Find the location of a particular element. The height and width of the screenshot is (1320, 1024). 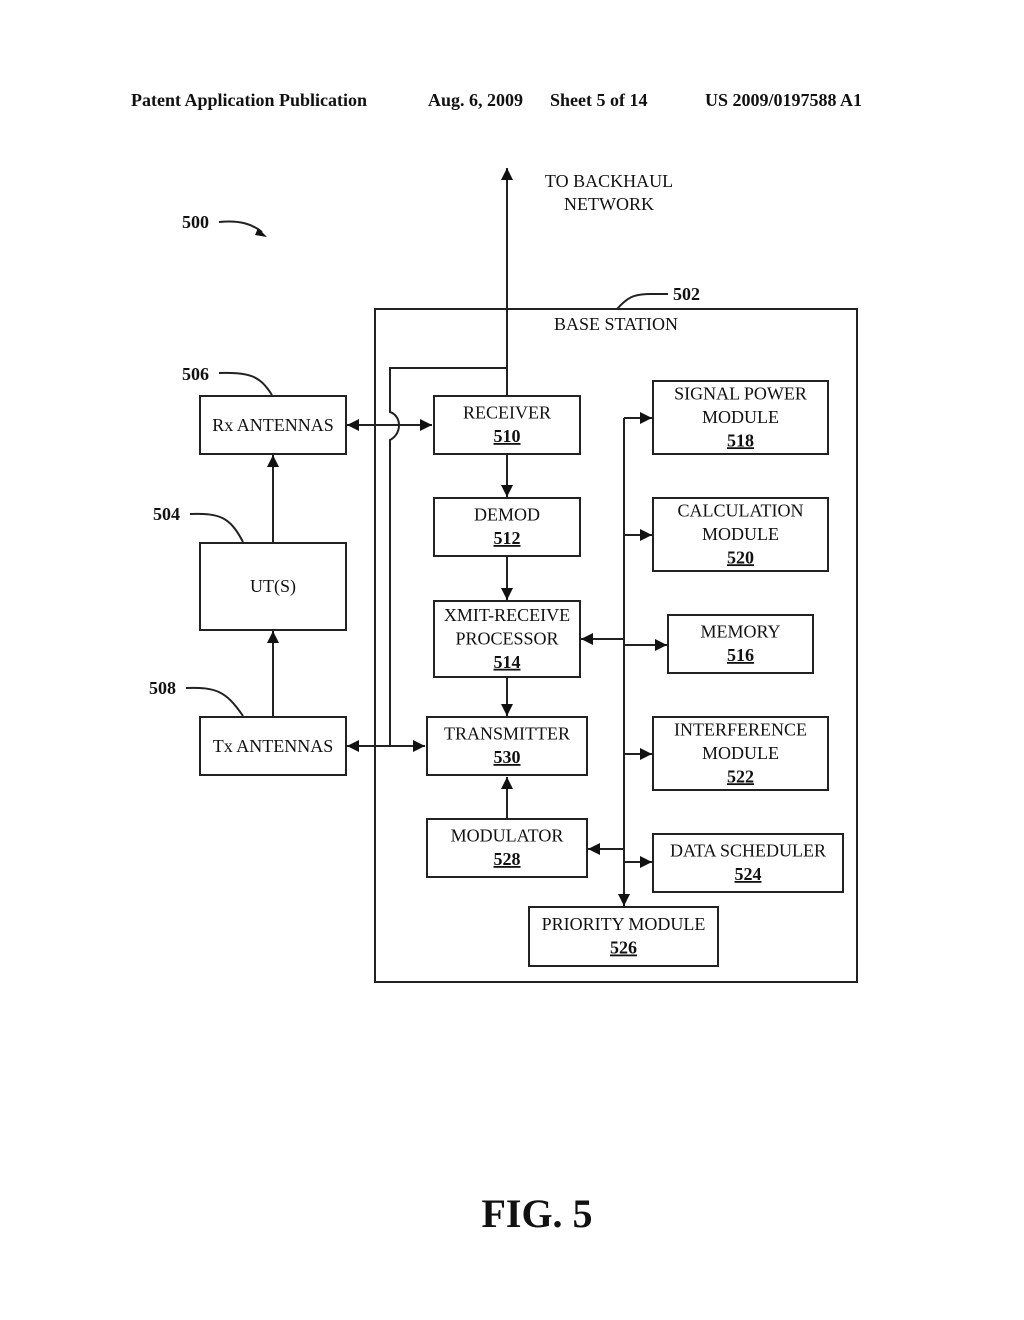

ut-label: UT(S) is located at coordinates (273, 586).